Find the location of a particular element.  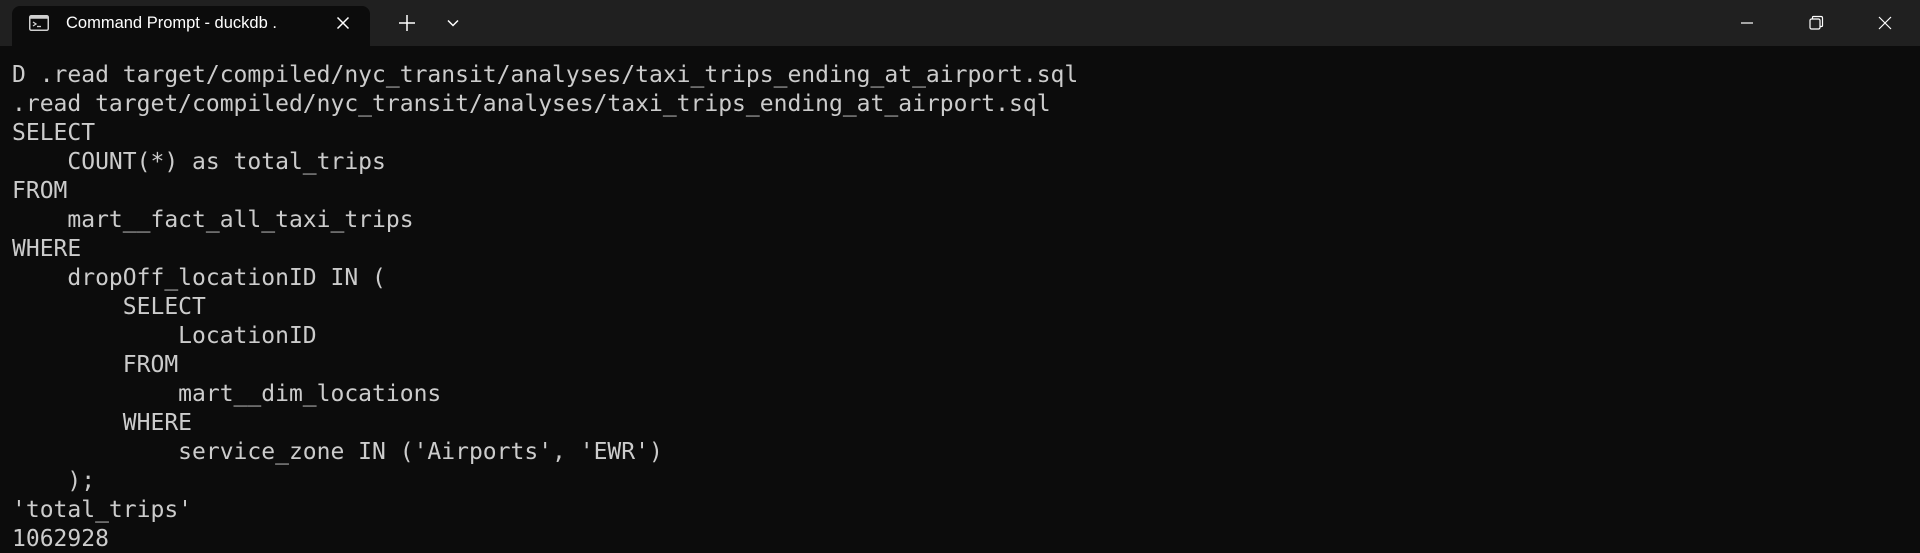

terminal-line: ); is located at coordinates (54, 481).